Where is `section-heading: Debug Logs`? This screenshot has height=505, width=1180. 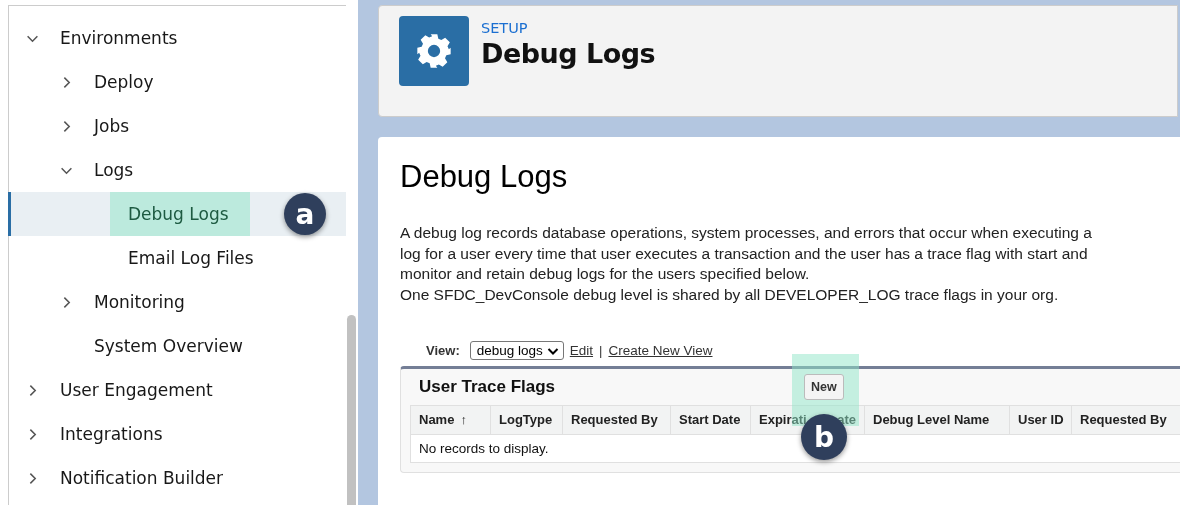
section-heading: Debug Logs is located at coordinates (484, 177).